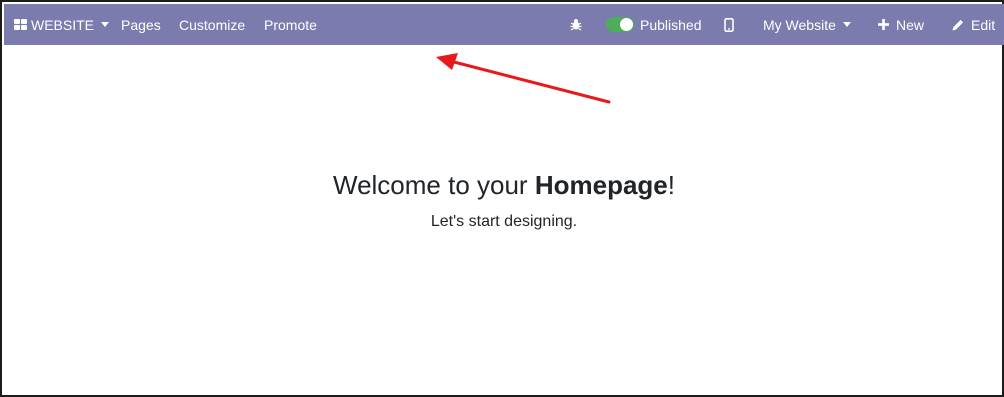 This screenshot has width=1004, height=397. What do you see at coordinates (671, 24) in the screenshot?
I see `published-label: Published` at bounding box center [671, 24].